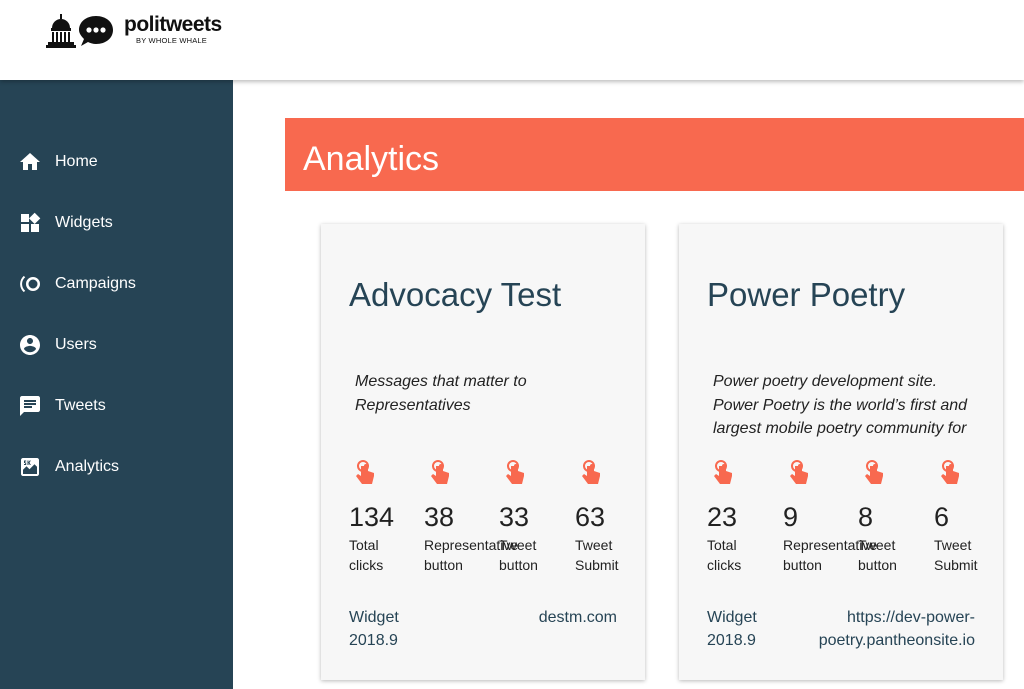 This screenshot has width=1024, height=689. What do you see at coordinates (471, 517) in the screenshot?
I see `stat-representative-button: 38 Representative button` at bounding box center [471, 517].